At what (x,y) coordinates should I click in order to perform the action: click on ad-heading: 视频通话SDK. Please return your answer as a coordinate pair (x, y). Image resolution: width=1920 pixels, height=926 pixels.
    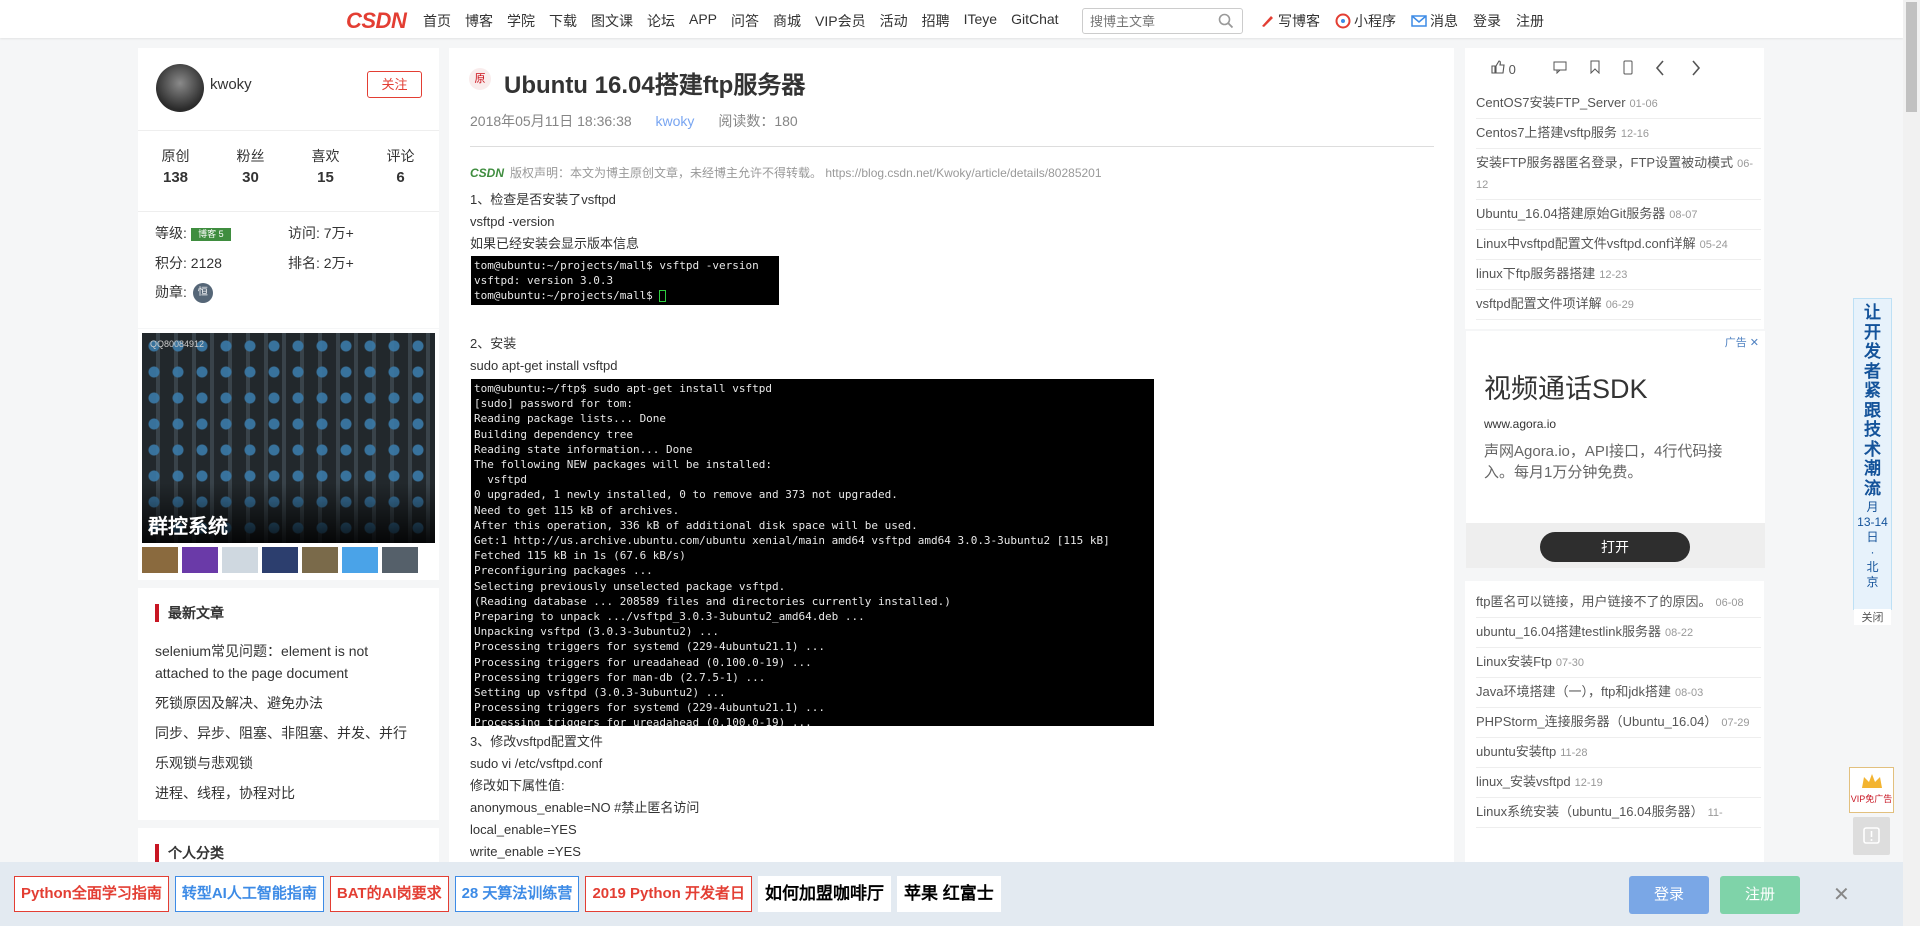
    Looking at the image, I should click on (1566, 386).